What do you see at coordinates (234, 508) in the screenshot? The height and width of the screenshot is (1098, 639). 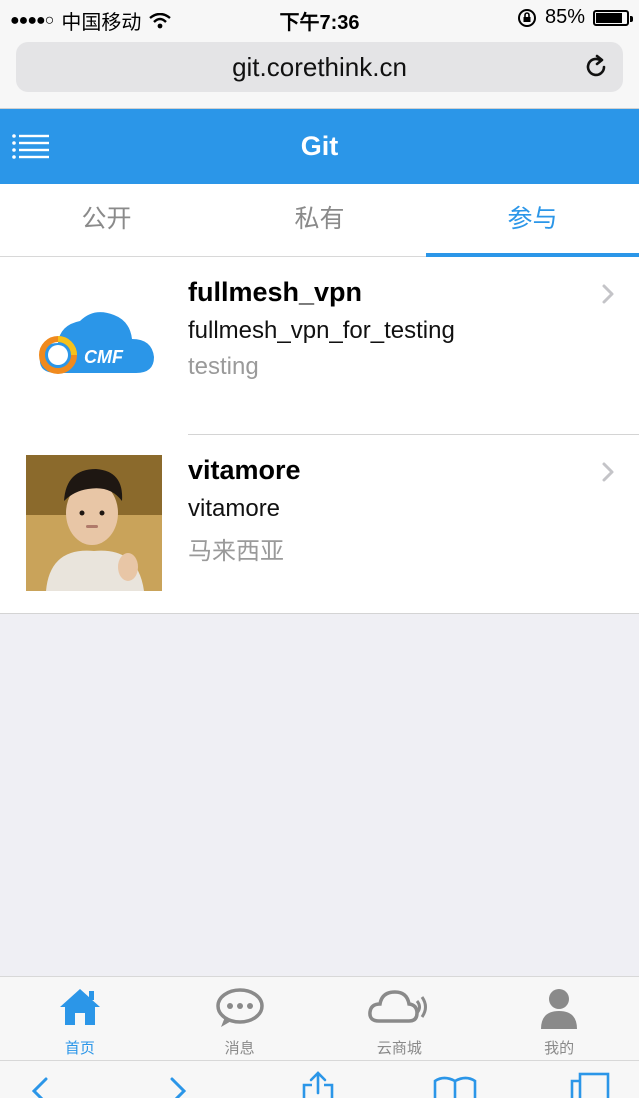 I see `repo-description: vitamore` at bounding box center [234, 508].